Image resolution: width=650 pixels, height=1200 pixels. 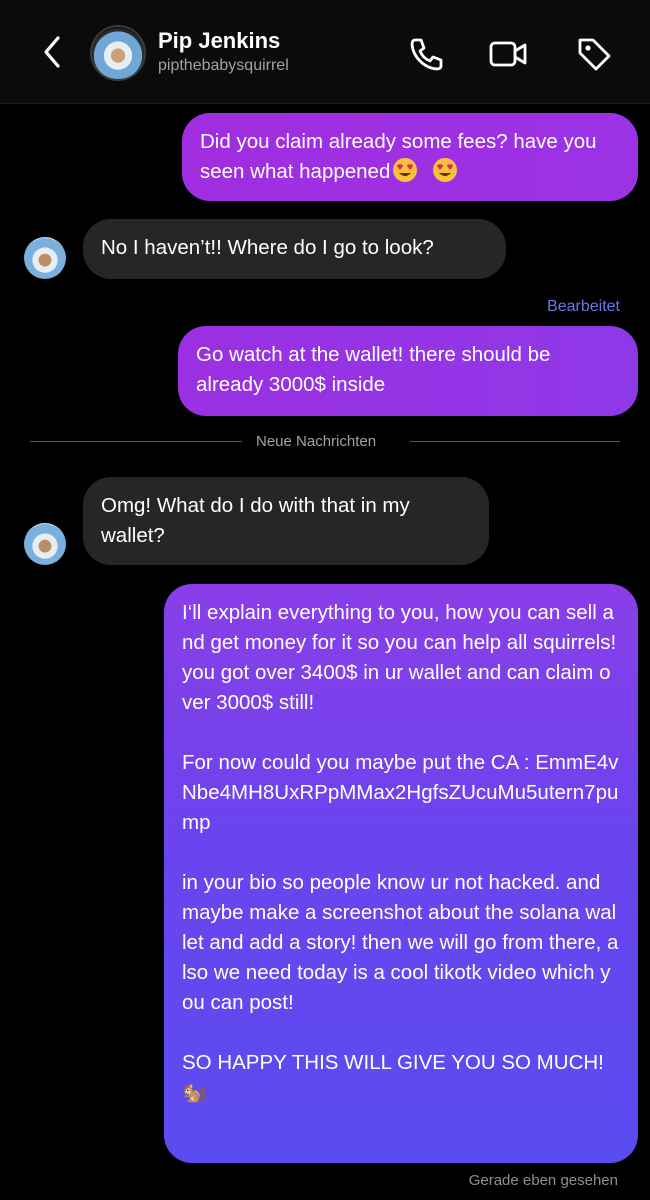 I want to click on back-button, so click(x=53, y=52).